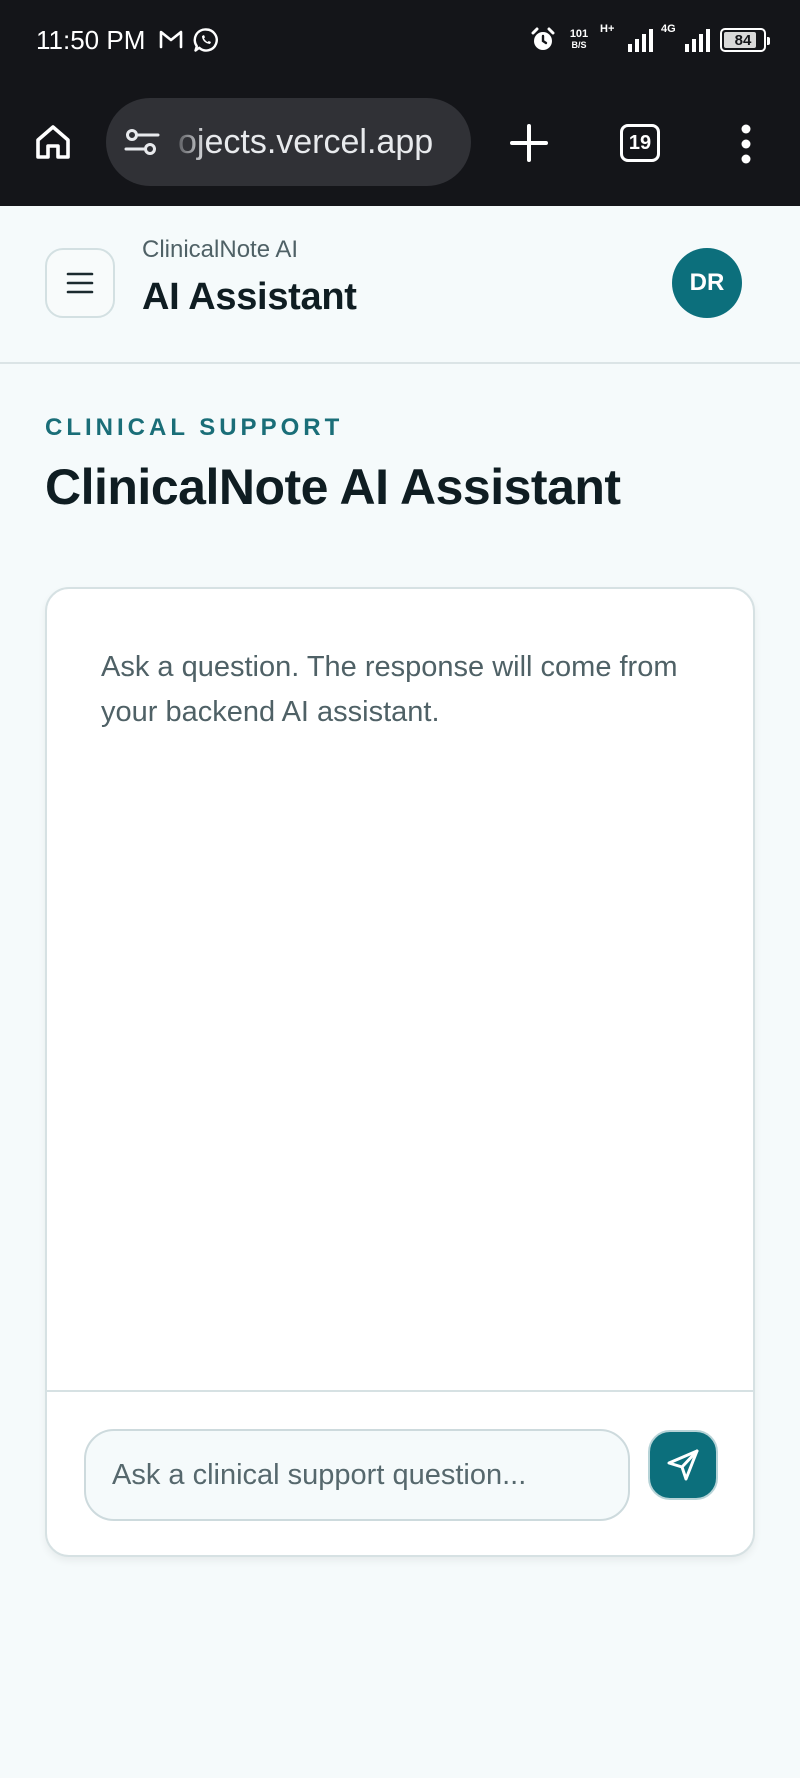 The image size is (800, 1778). I want to click on battery-level: 84, so click(743, 40).